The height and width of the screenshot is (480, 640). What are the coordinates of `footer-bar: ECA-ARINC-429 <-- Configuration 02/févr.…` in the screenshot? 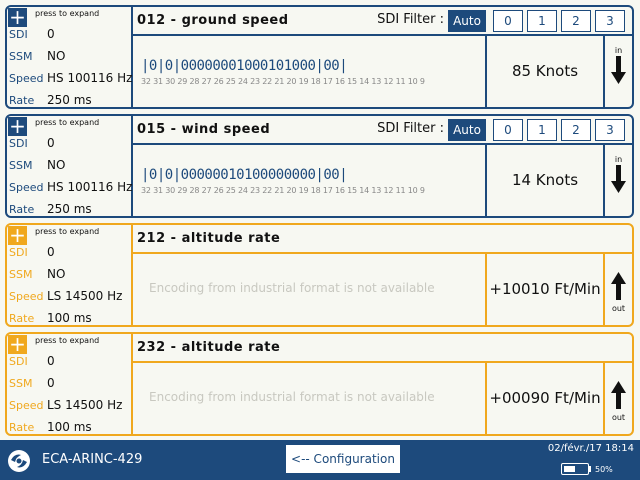 It's located at (320, 460).